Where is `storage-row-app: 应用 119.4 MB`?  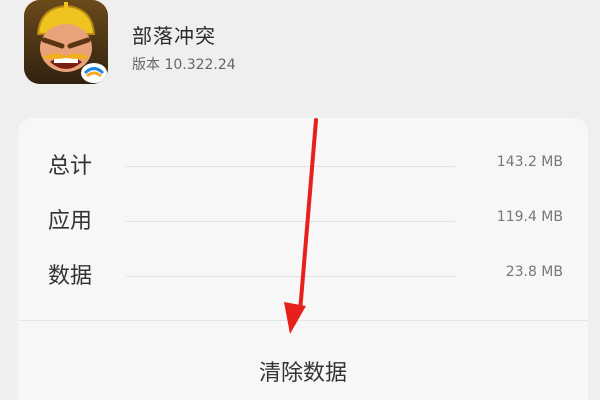
storage-row-app: 应用 119.4 MB is located at coordinates (305, 219).